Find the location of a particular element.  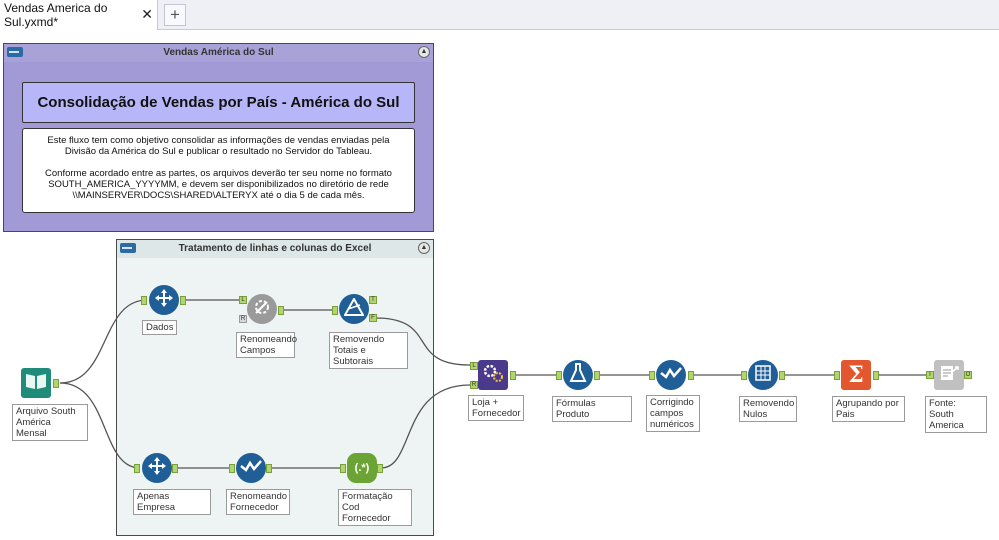

tool-label: Corrigindo campos numéricos is located at coordinates (673, 413).